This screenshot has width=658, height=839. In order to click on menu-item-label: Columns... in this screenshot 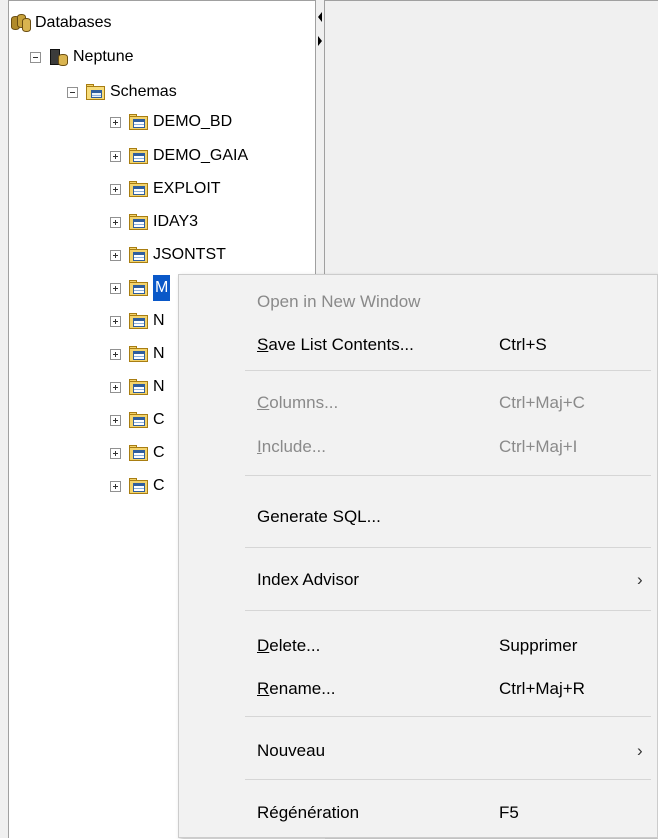, I will do `click(298, 402)`.